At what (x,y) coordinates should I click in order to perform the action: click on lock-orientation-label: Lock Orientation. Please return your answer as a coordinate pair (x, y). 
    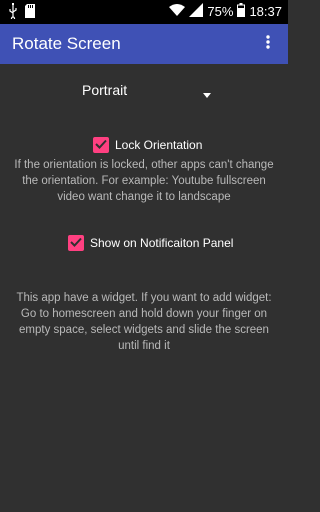
    Looking at the image, I should click on (159, 145).